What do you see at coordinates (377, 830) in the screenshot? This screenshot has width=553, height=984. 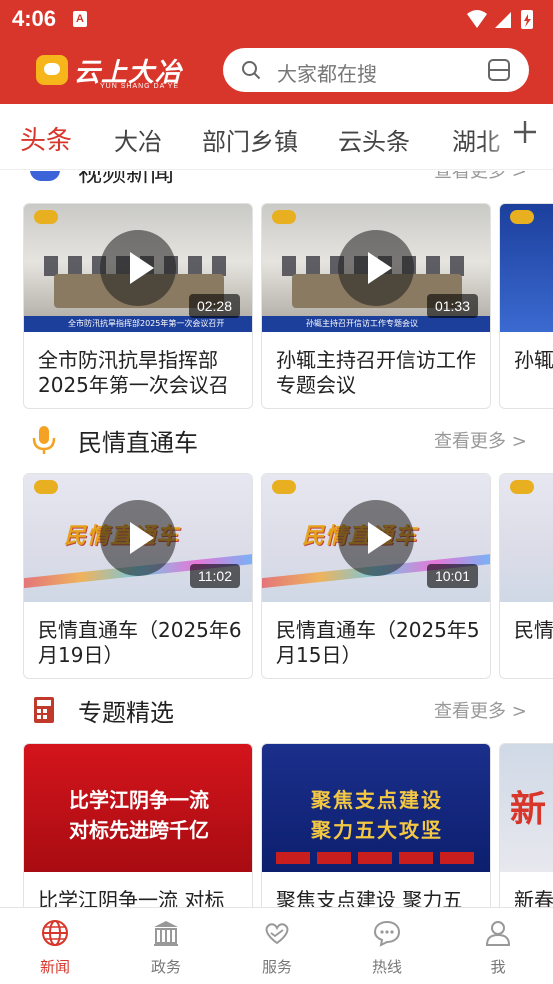 I see `thumbnail-banner-text: 聚力五大攻坚` at bounding box center [377, 830].